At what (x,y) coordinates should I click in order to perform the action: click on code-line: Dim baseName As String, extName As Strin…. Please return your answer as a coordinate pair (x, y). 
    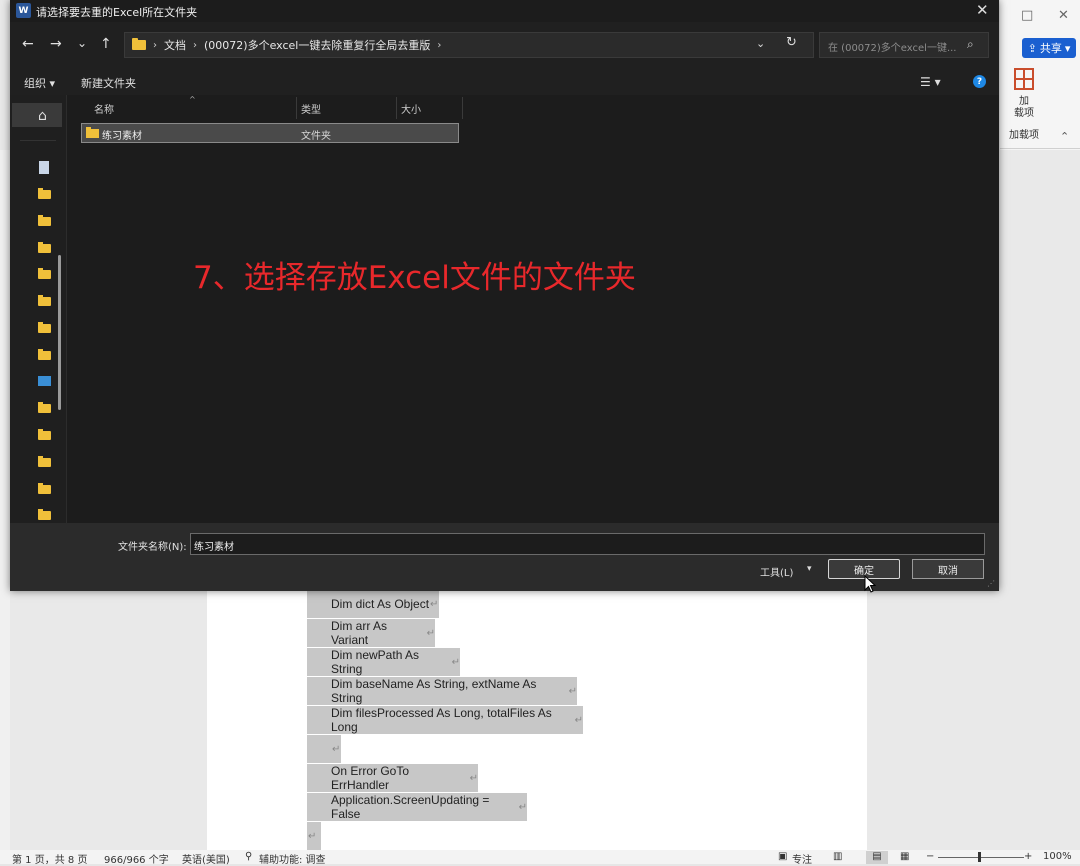
    Looking at the image, I should click on (442, 691).